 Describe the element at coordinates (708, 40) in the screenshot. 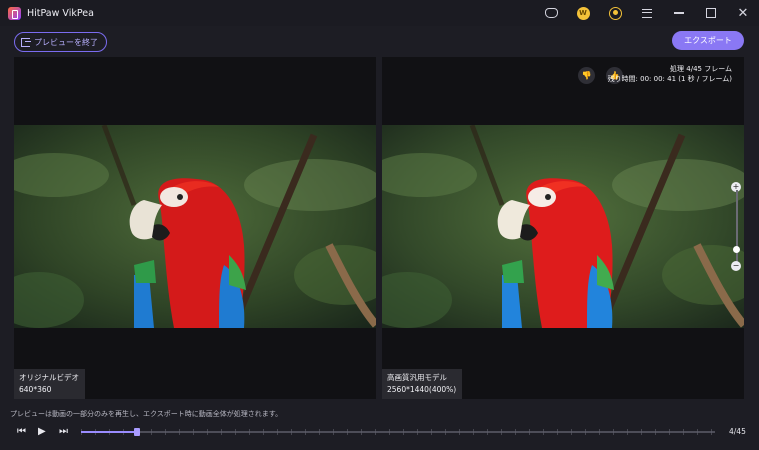

I see `export-button: エクスポート` at that location.